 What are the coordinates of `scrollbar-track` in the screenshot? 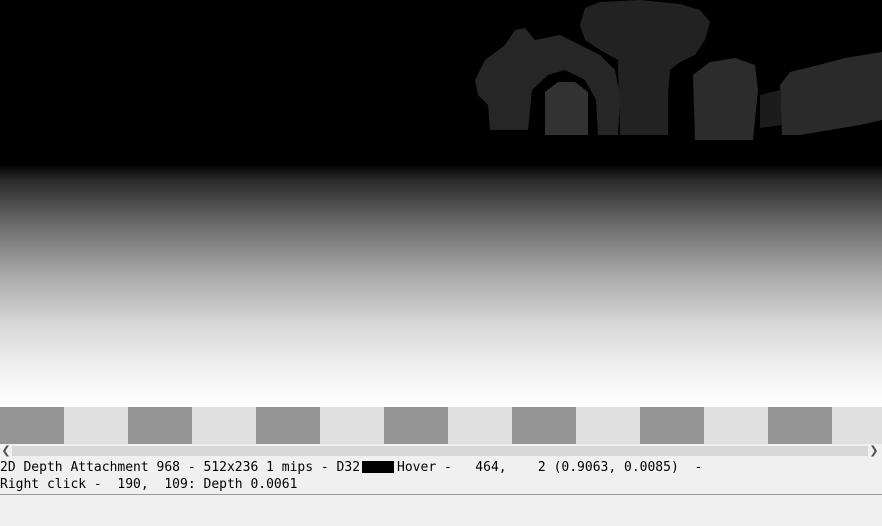 It's located at (440, 451).